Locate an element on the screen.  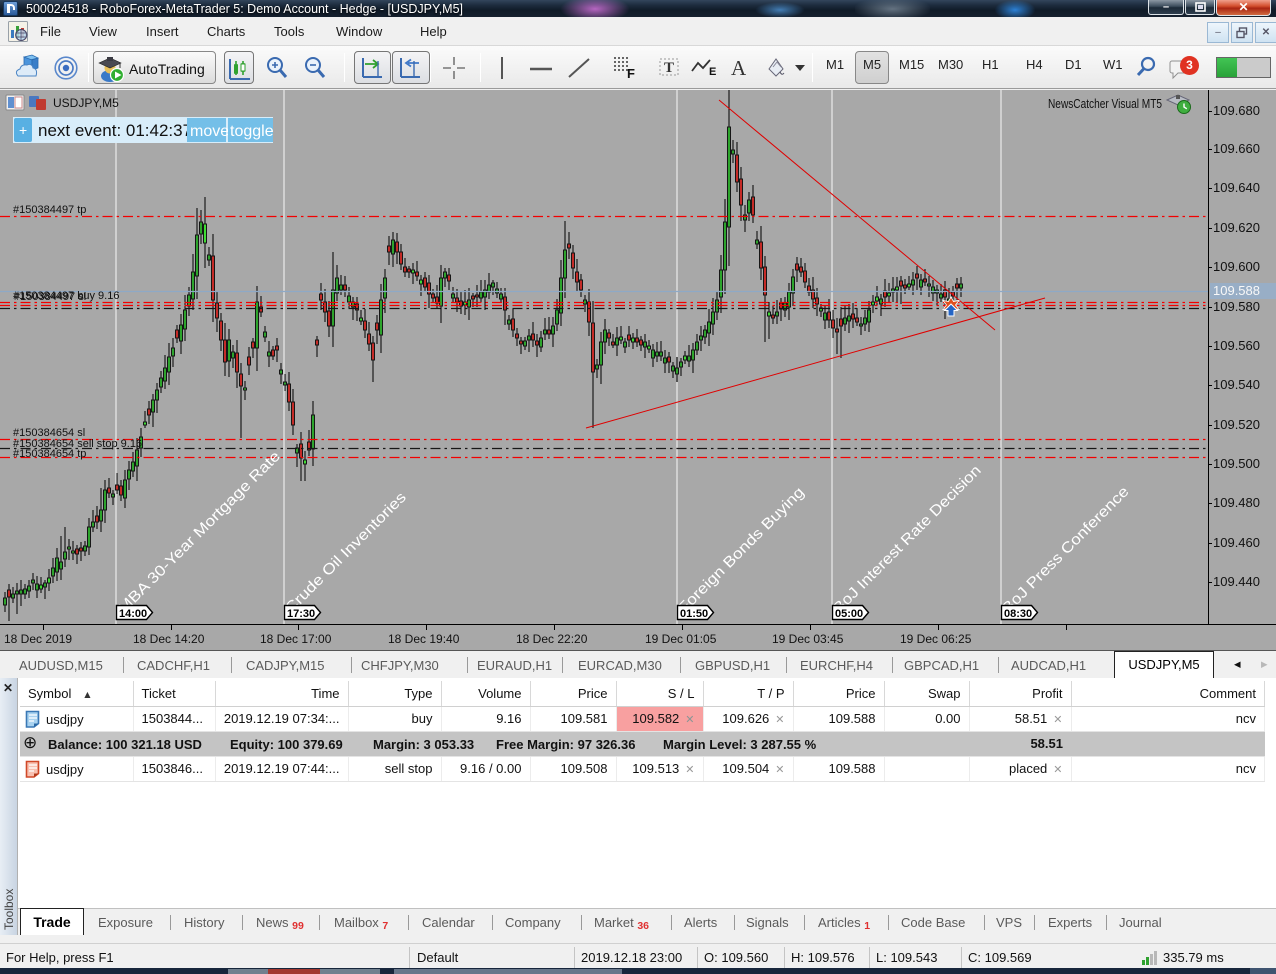
svg-text: T is located at coordinates (669, 68).